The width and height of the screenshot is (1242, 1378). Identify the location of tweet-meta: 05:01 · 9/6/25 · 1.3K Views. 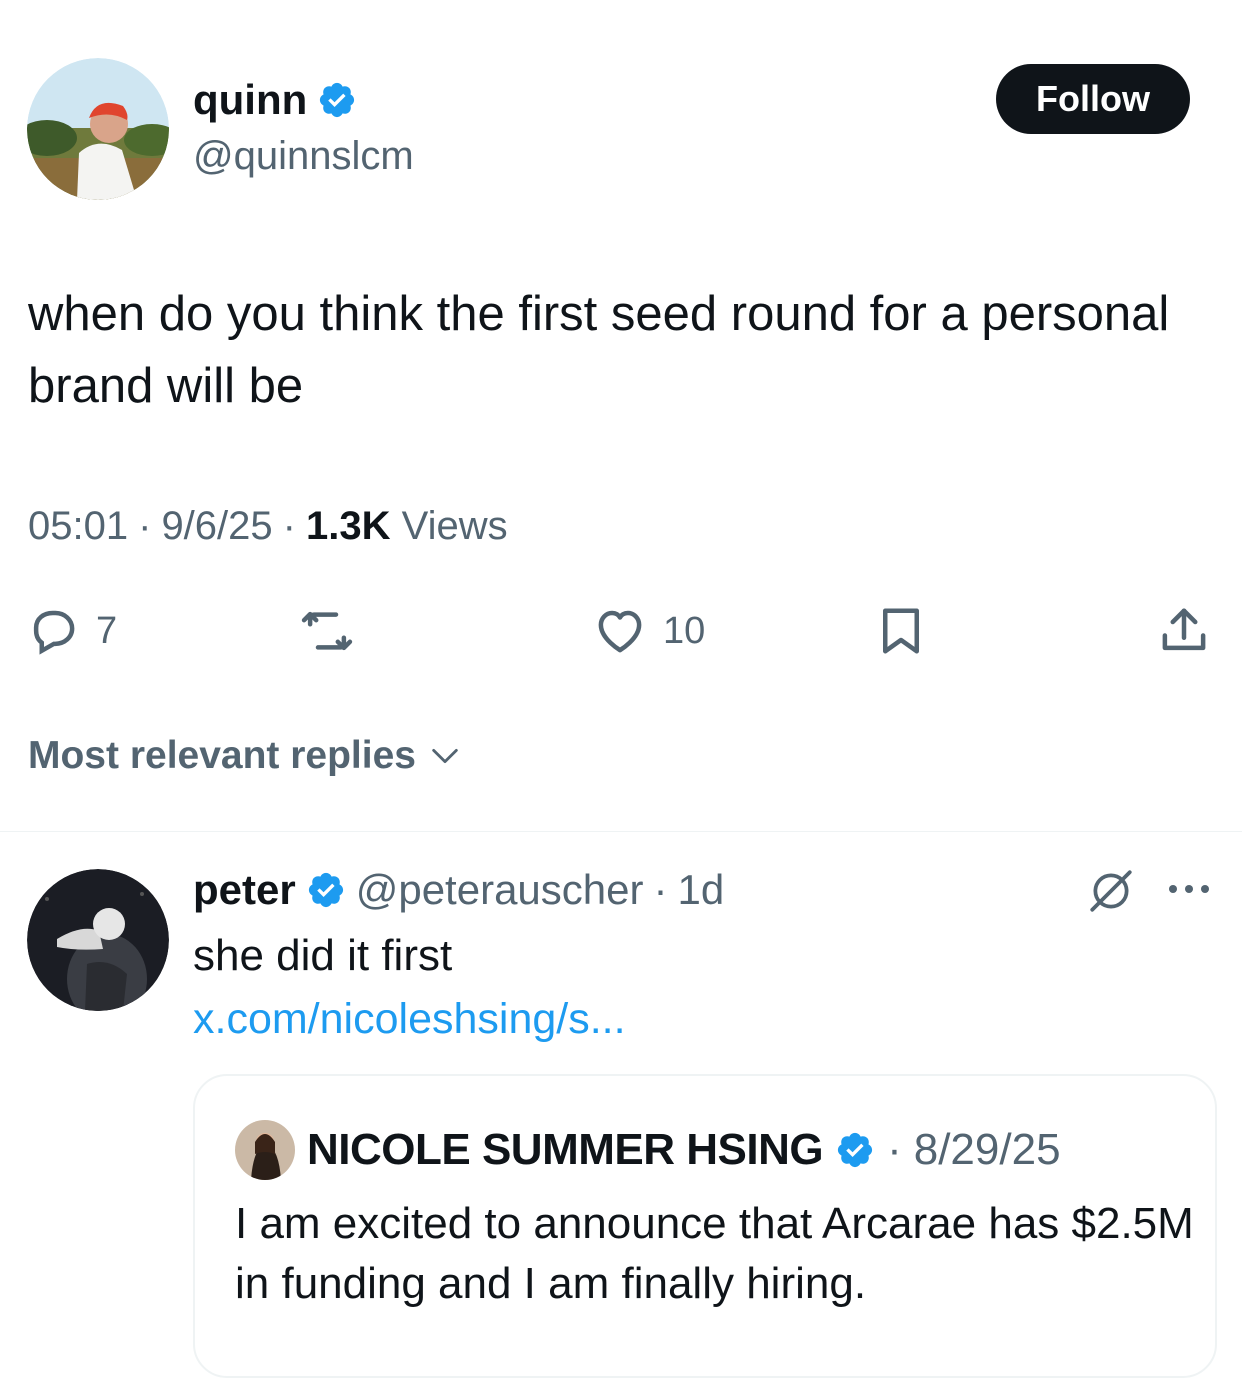
(268, 526).